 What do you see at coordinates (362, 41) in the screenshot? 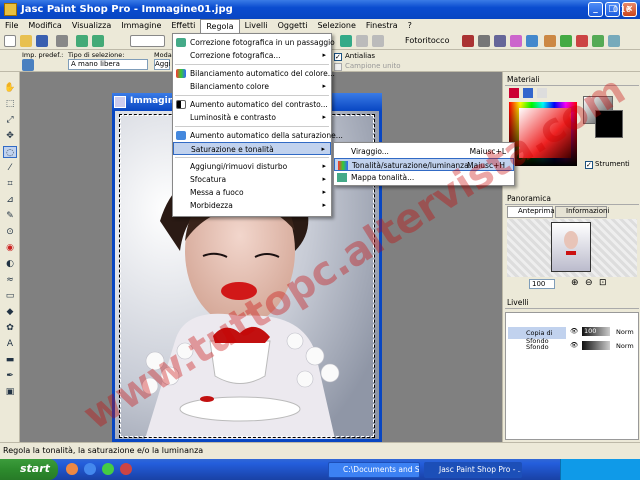
I see `cancel-icon` at bounding box center [362, 41].